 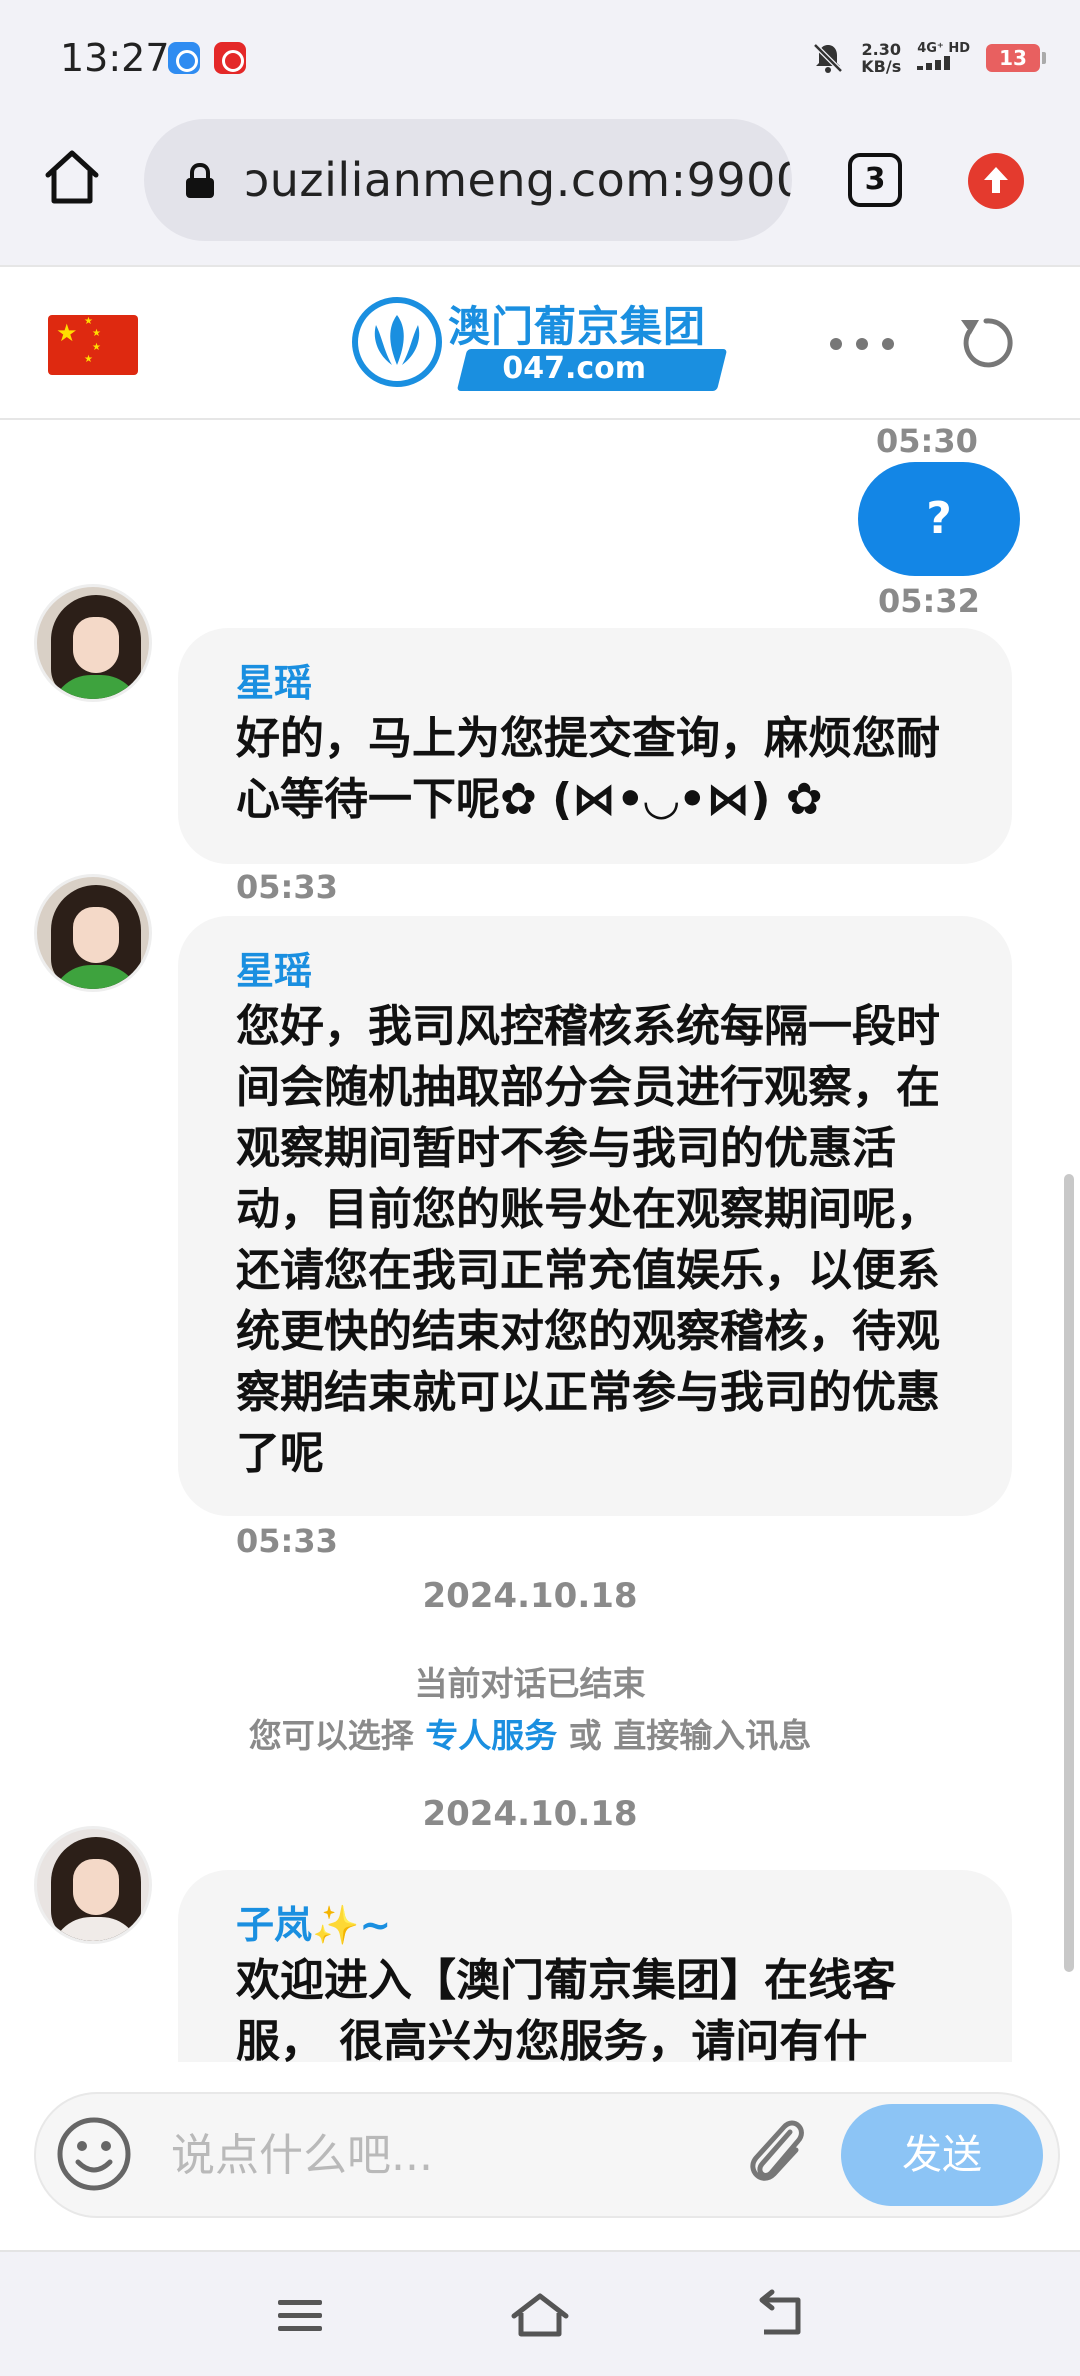 I want to click on logo-name: 澳门葡京集团, so click(x=577, y=326).